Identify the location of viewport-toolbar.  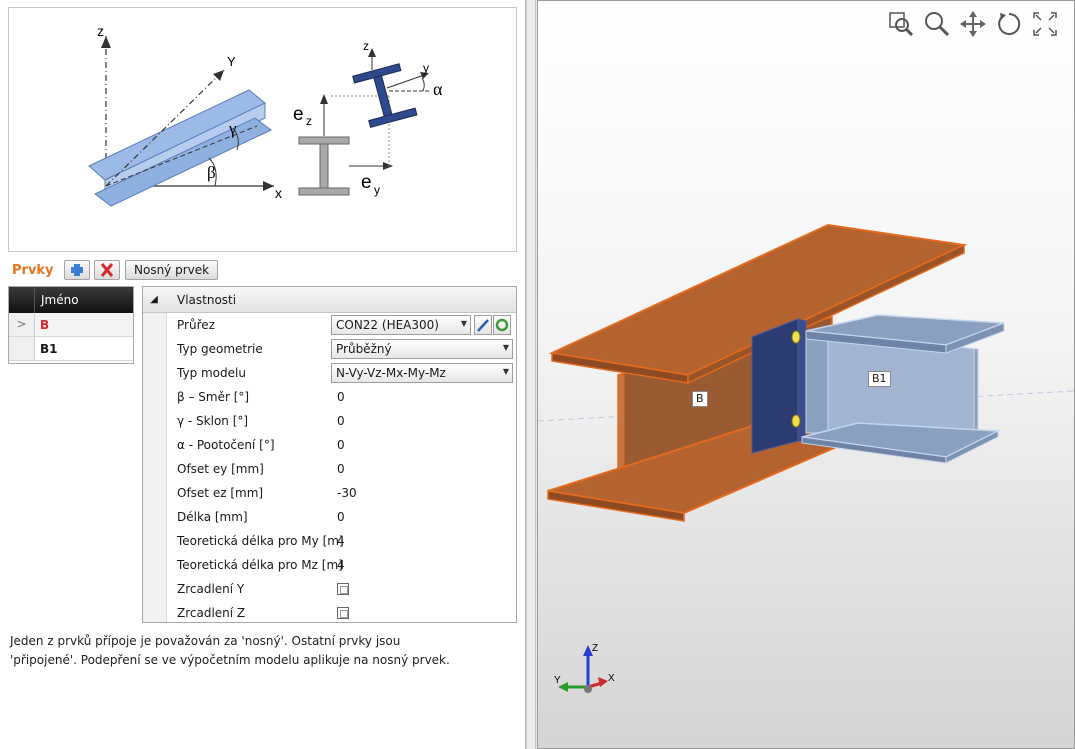
(973, 25).